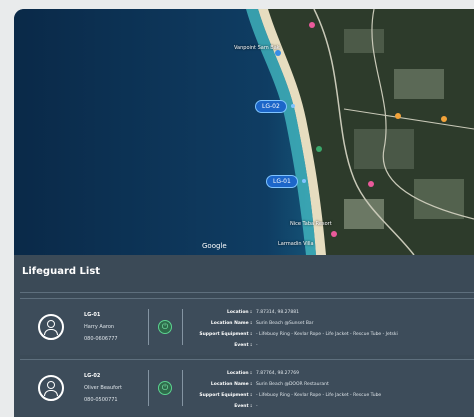  I want to click on map-marker-lg-01: LG-01, so click(286, 181).